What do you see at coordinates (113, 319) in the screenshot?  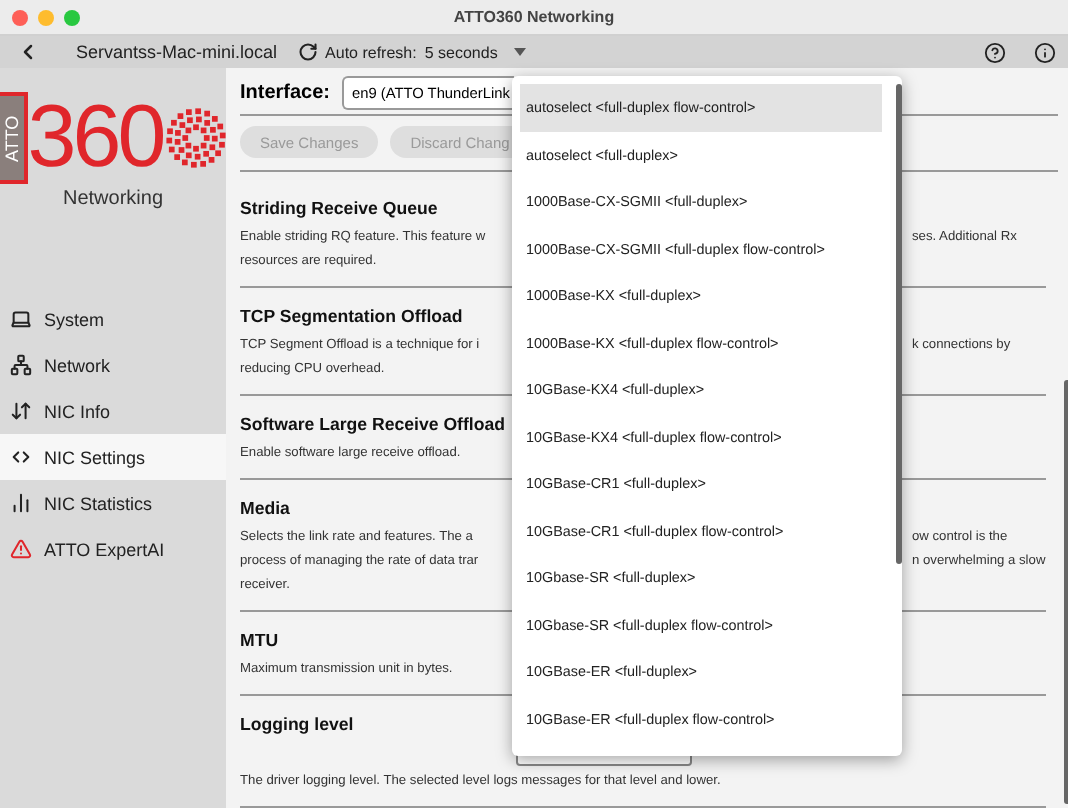 I see `sidebar-item: System` at bounding box center [113, 319].